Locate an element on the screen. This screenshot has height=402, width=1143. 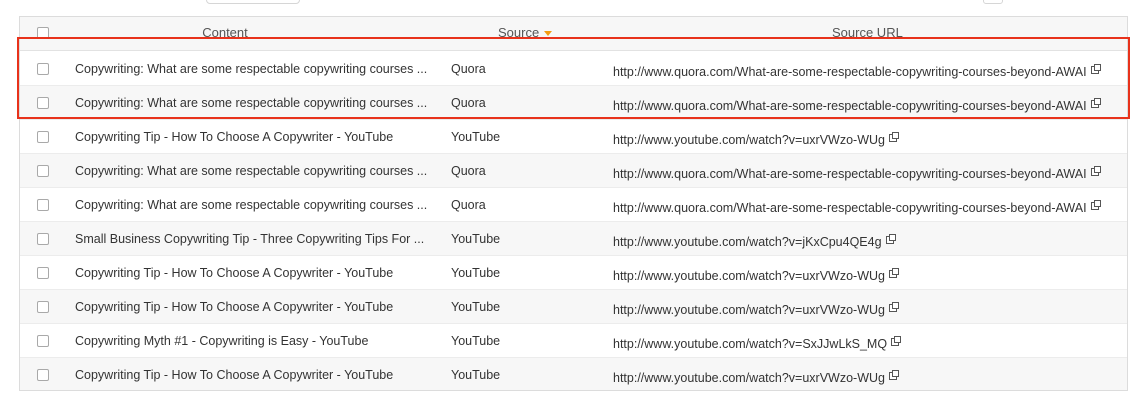
header-source: Source is located at coordinates (525, 32).